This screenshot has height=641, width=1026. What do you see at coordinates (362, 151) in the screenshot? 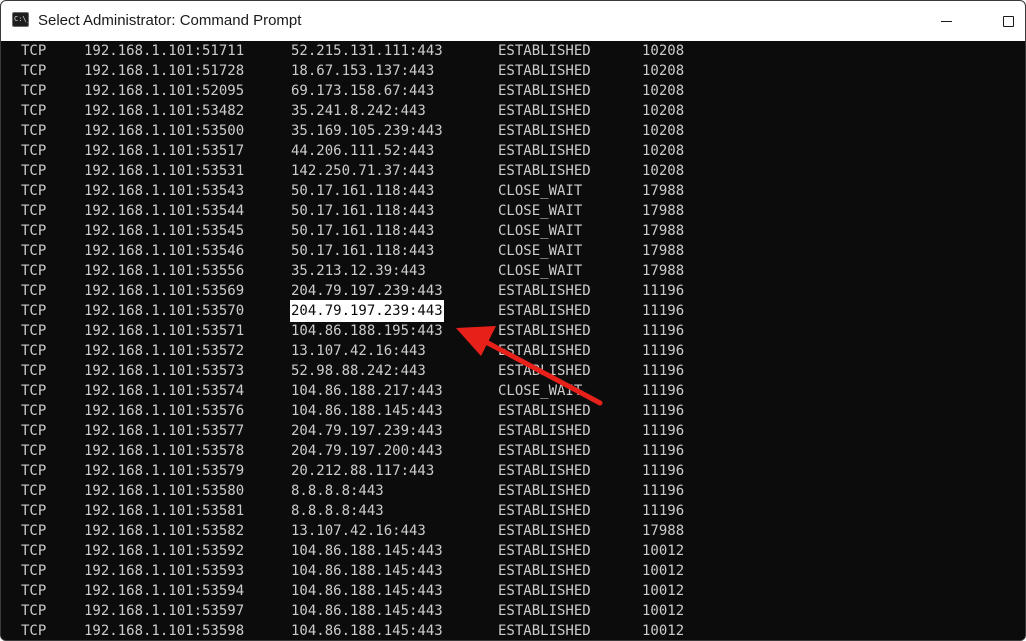
I see `foreign-address: 44.206.111.52:443` at bounding box center [362, 151].